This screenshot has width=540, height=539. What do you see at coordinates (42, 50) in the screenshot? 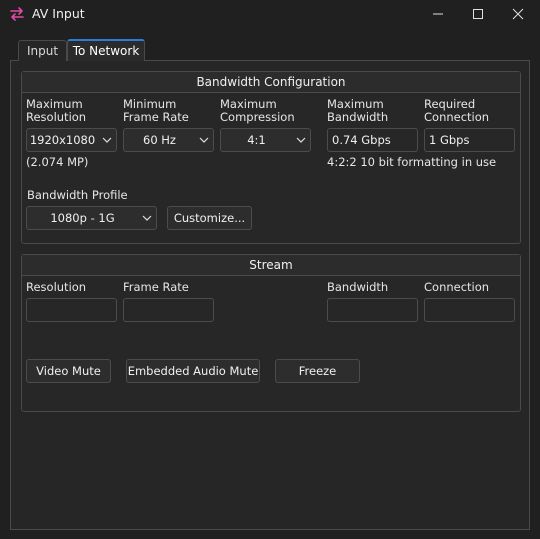
I see `tab-input: Input` at bounding box center [42, 50].